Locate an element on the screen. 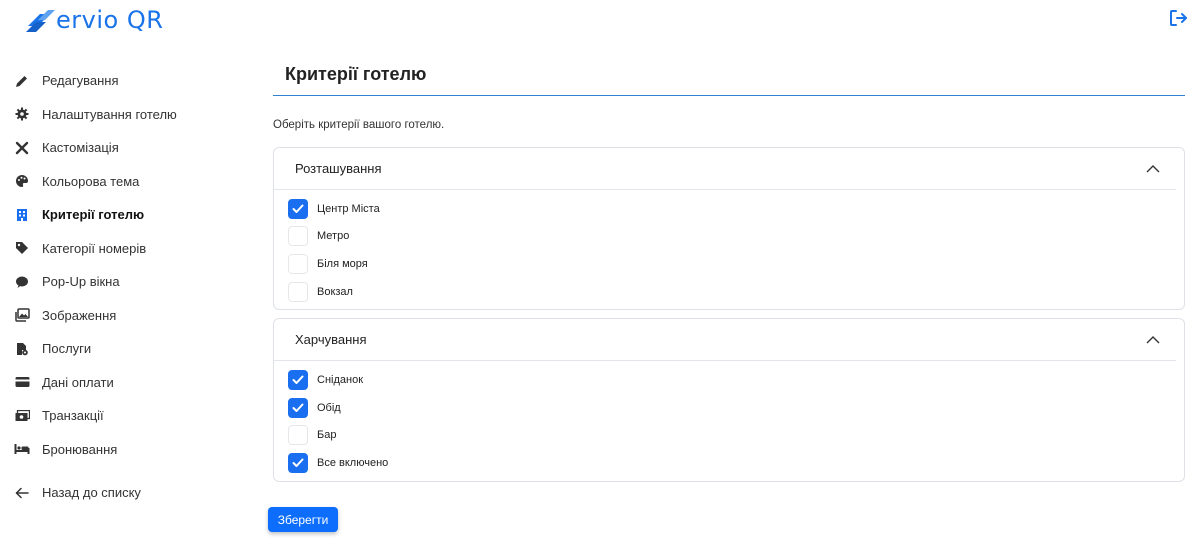 The width and height of the screenshot is (1200, 557). sidebar-item-label: Бронювання is located at coordinates (80, 449).